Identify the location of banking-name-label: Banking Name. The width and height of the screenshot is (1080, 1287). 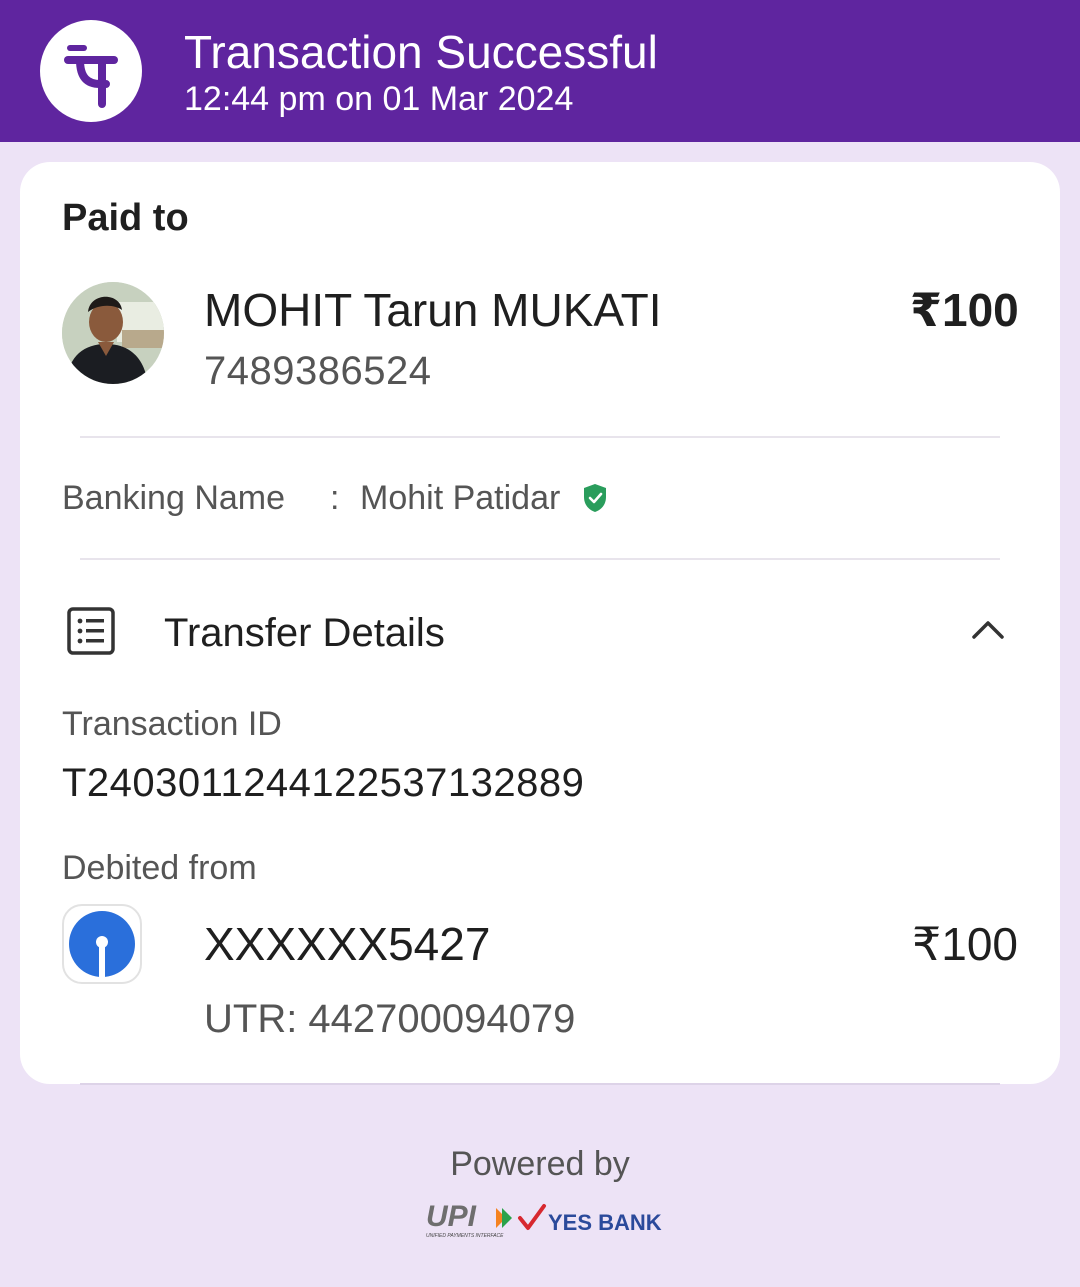
(174, 498).